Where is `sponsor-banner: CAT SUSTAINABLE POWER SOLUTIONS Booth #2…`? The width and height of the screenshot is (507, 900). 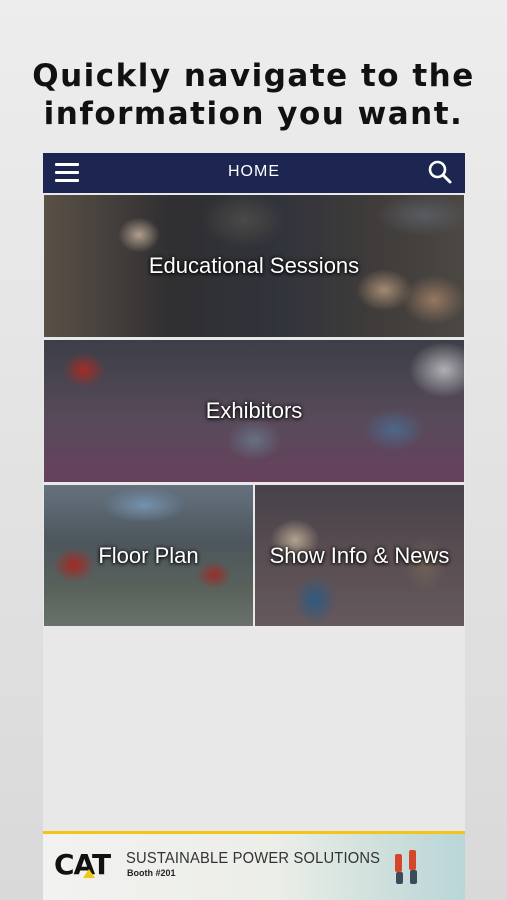
sponsor-banner: CAT SUSTAINABLE POWER SOLUTIONS Booth #2… is located at coordinates (254, 865).